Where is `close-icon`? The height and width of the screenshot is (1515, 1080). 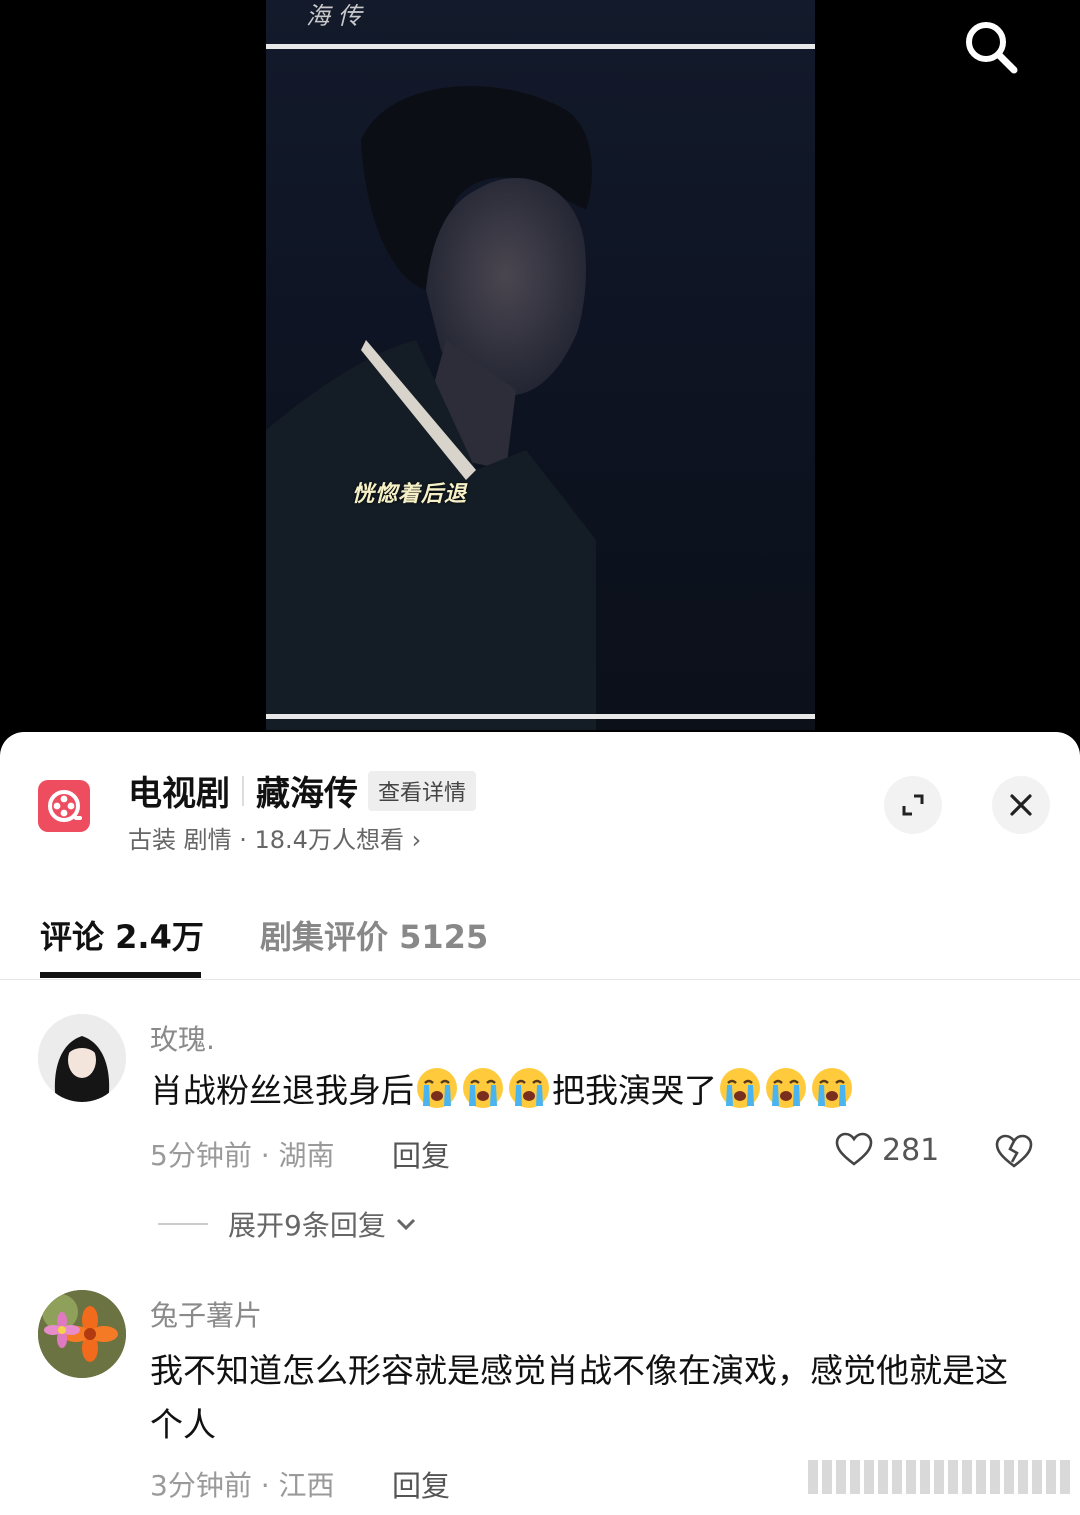
close-icon is located at coordinates (1021, 805).